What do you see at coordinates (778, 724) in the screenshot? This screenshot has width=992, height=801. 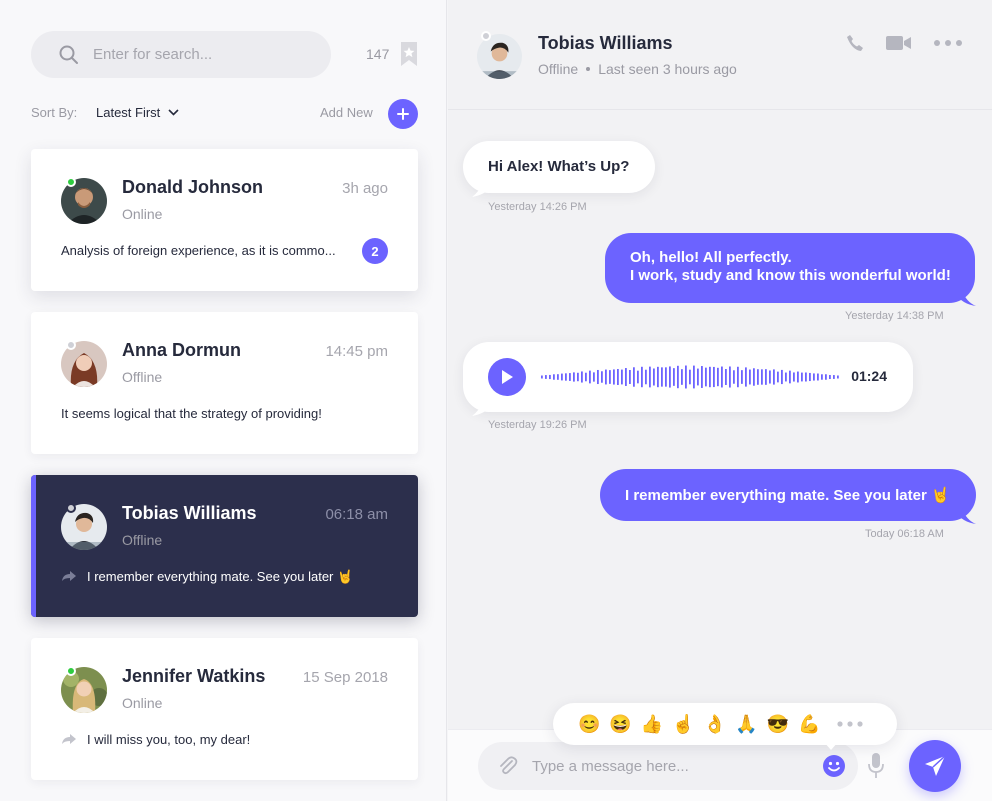 I see `emoji-sunglasses: 😎` at bounding box center [778, 724].